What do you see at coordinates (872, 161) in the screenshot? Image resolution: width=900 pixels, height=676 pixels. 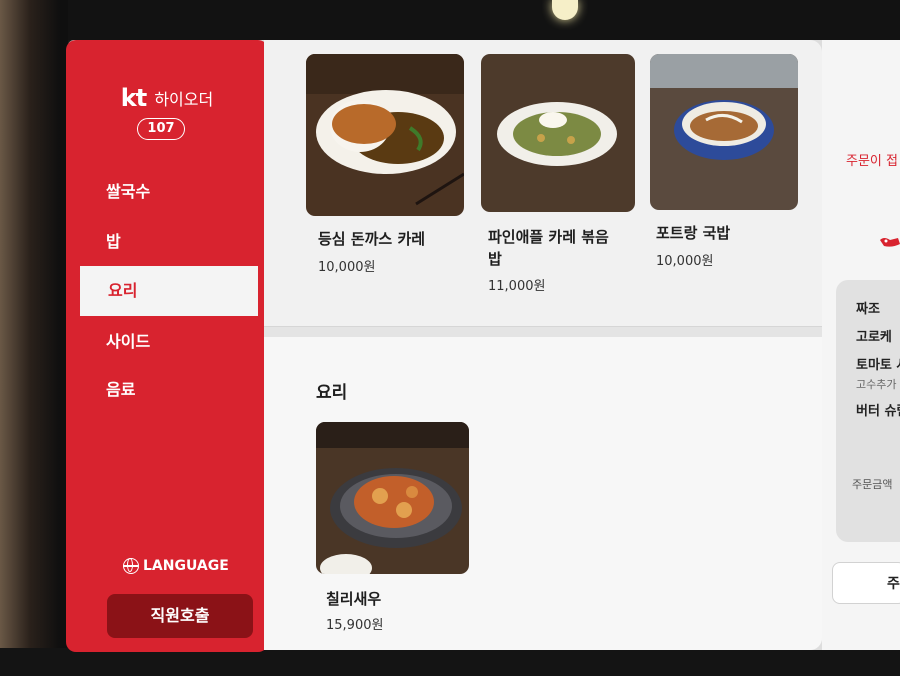 I see `order-status-text: 주문이 접` at bounding box center [872, 161].